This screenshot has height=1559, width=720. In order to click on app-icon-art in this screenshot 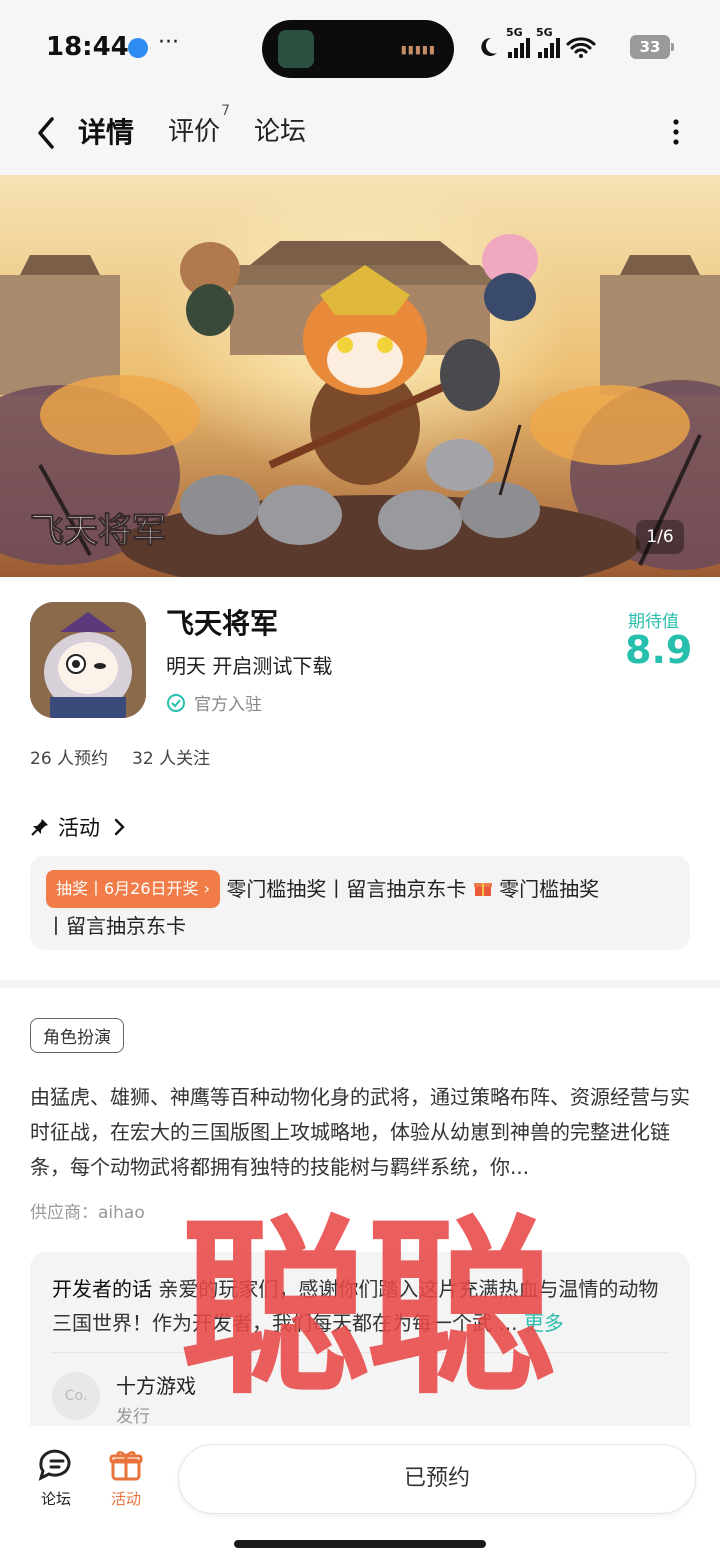, I will do `click(88, 660)`.